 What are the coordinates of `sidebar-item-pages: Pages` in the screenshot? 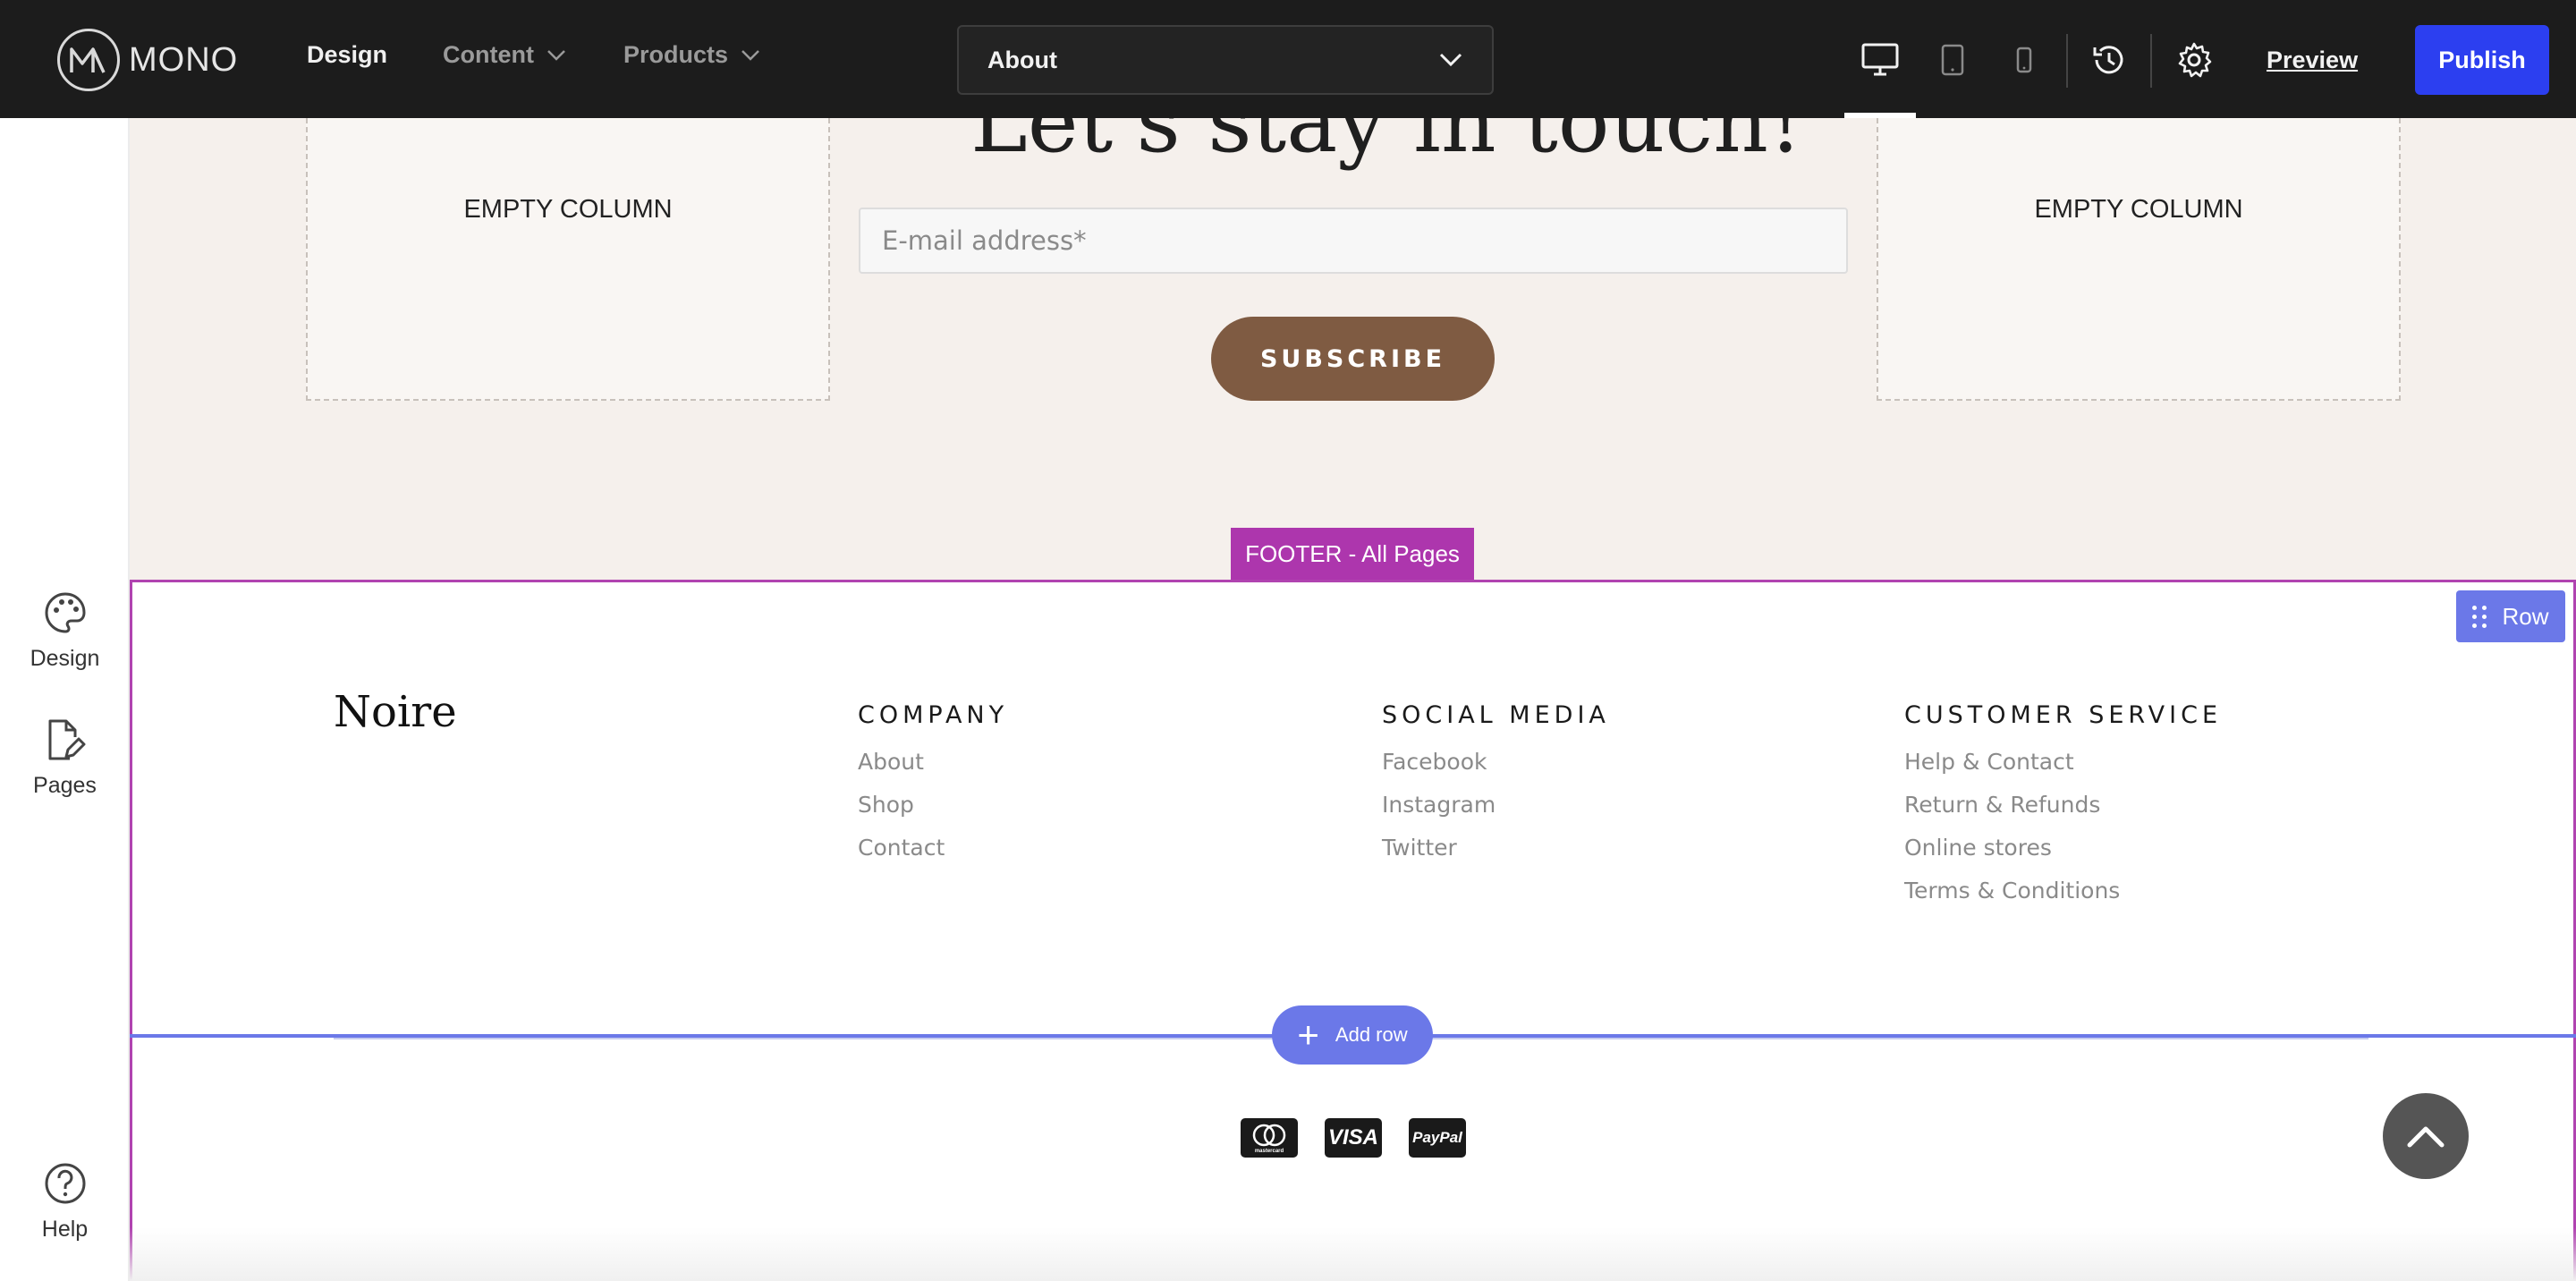 It's located at (65, 758).